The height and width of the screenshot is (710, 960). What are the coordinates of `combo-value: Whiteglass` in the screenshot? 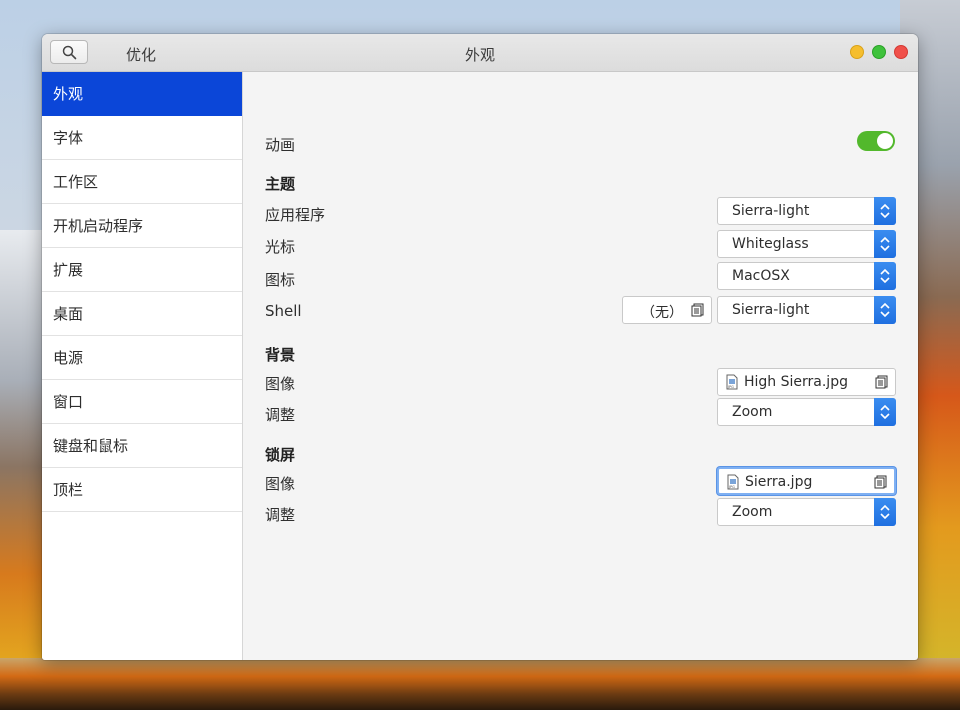 It's located at (770, 244).